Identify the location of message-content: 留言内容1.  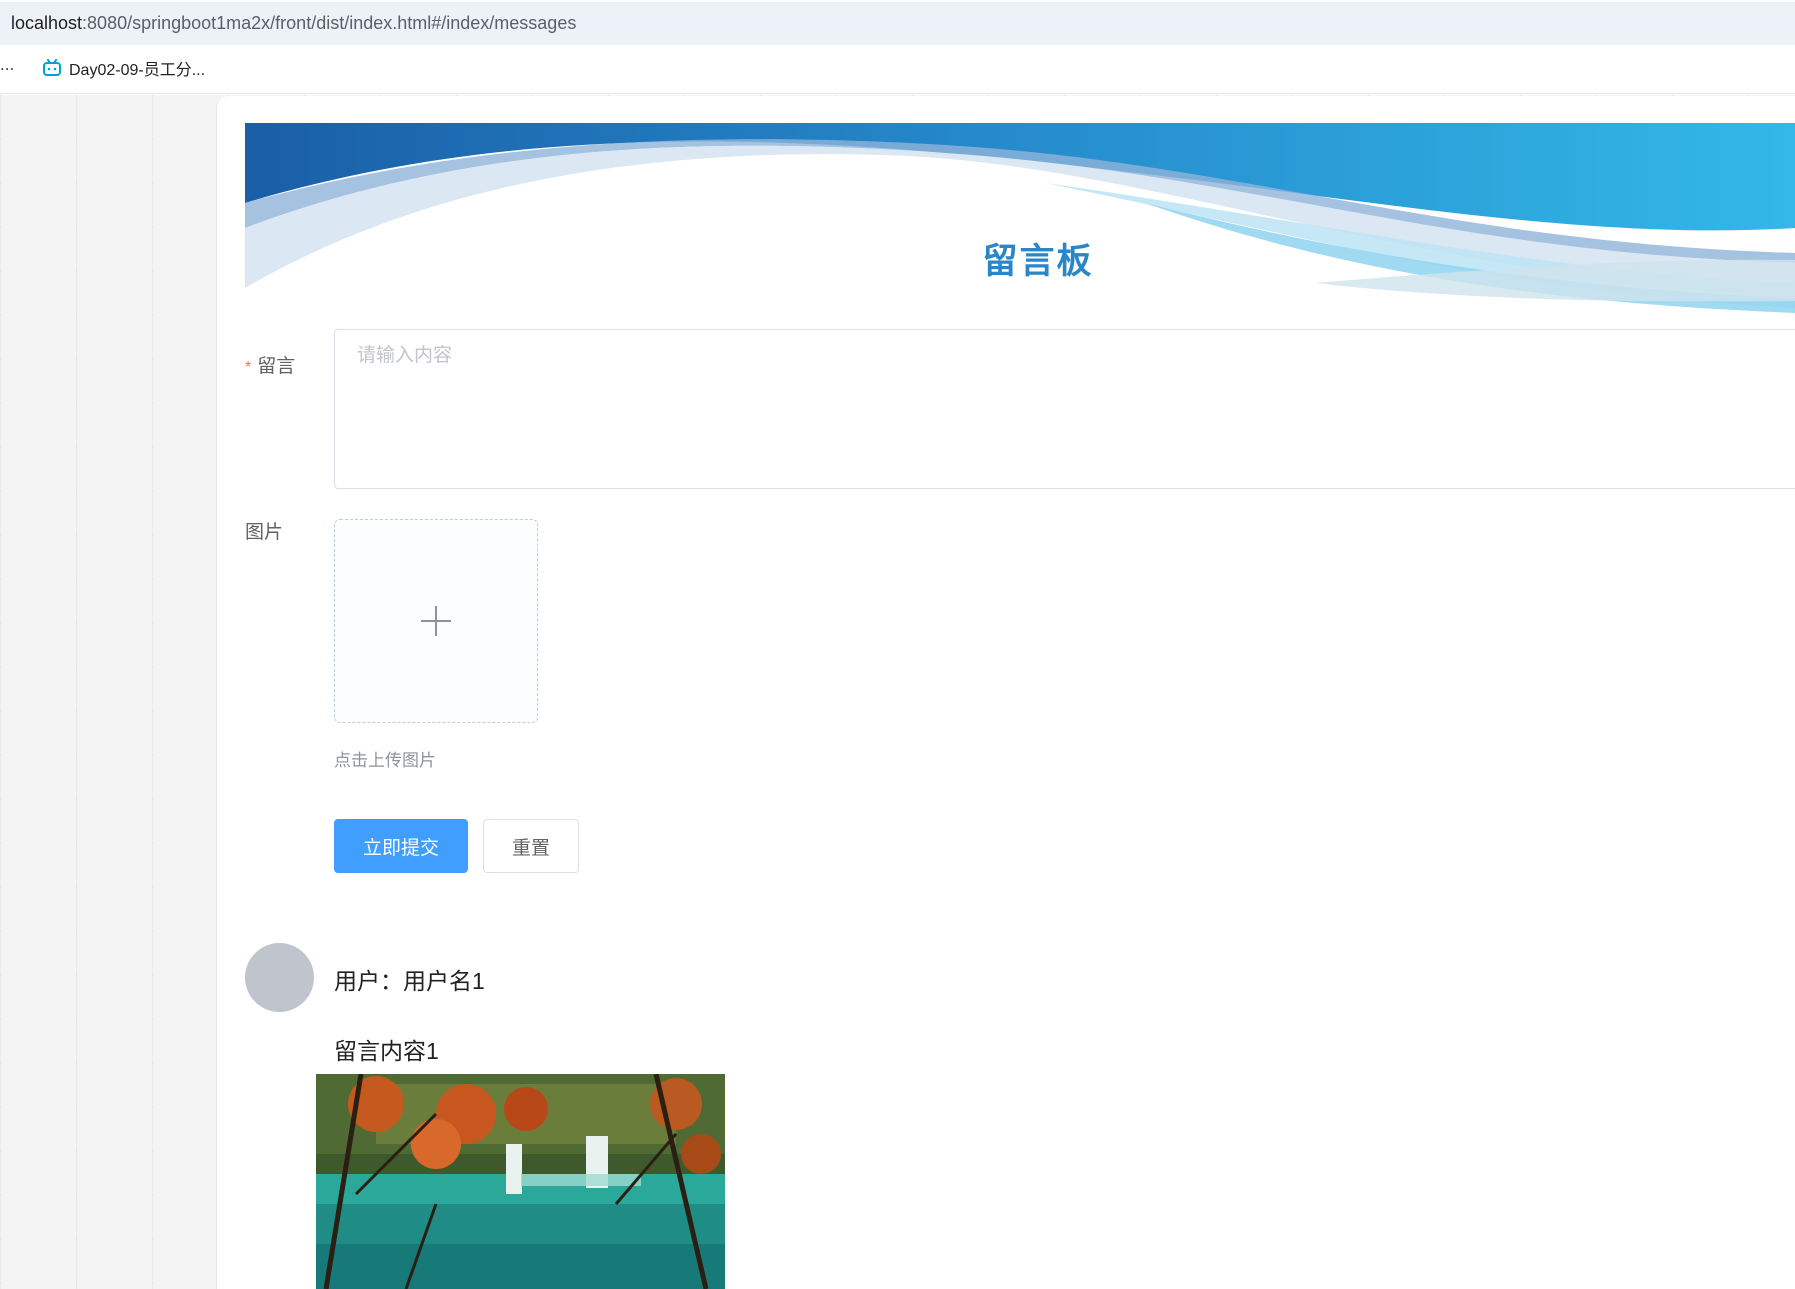
(386, 1051).